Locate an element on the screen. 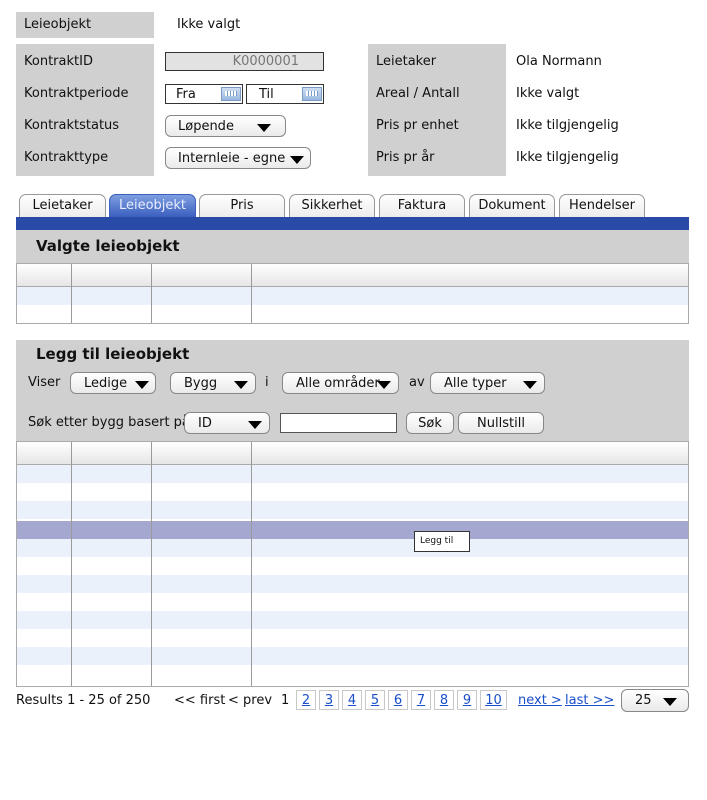 This screenshot has height=800, width=707. status-filter-value: Ledige is located at coordinates (106, 383).